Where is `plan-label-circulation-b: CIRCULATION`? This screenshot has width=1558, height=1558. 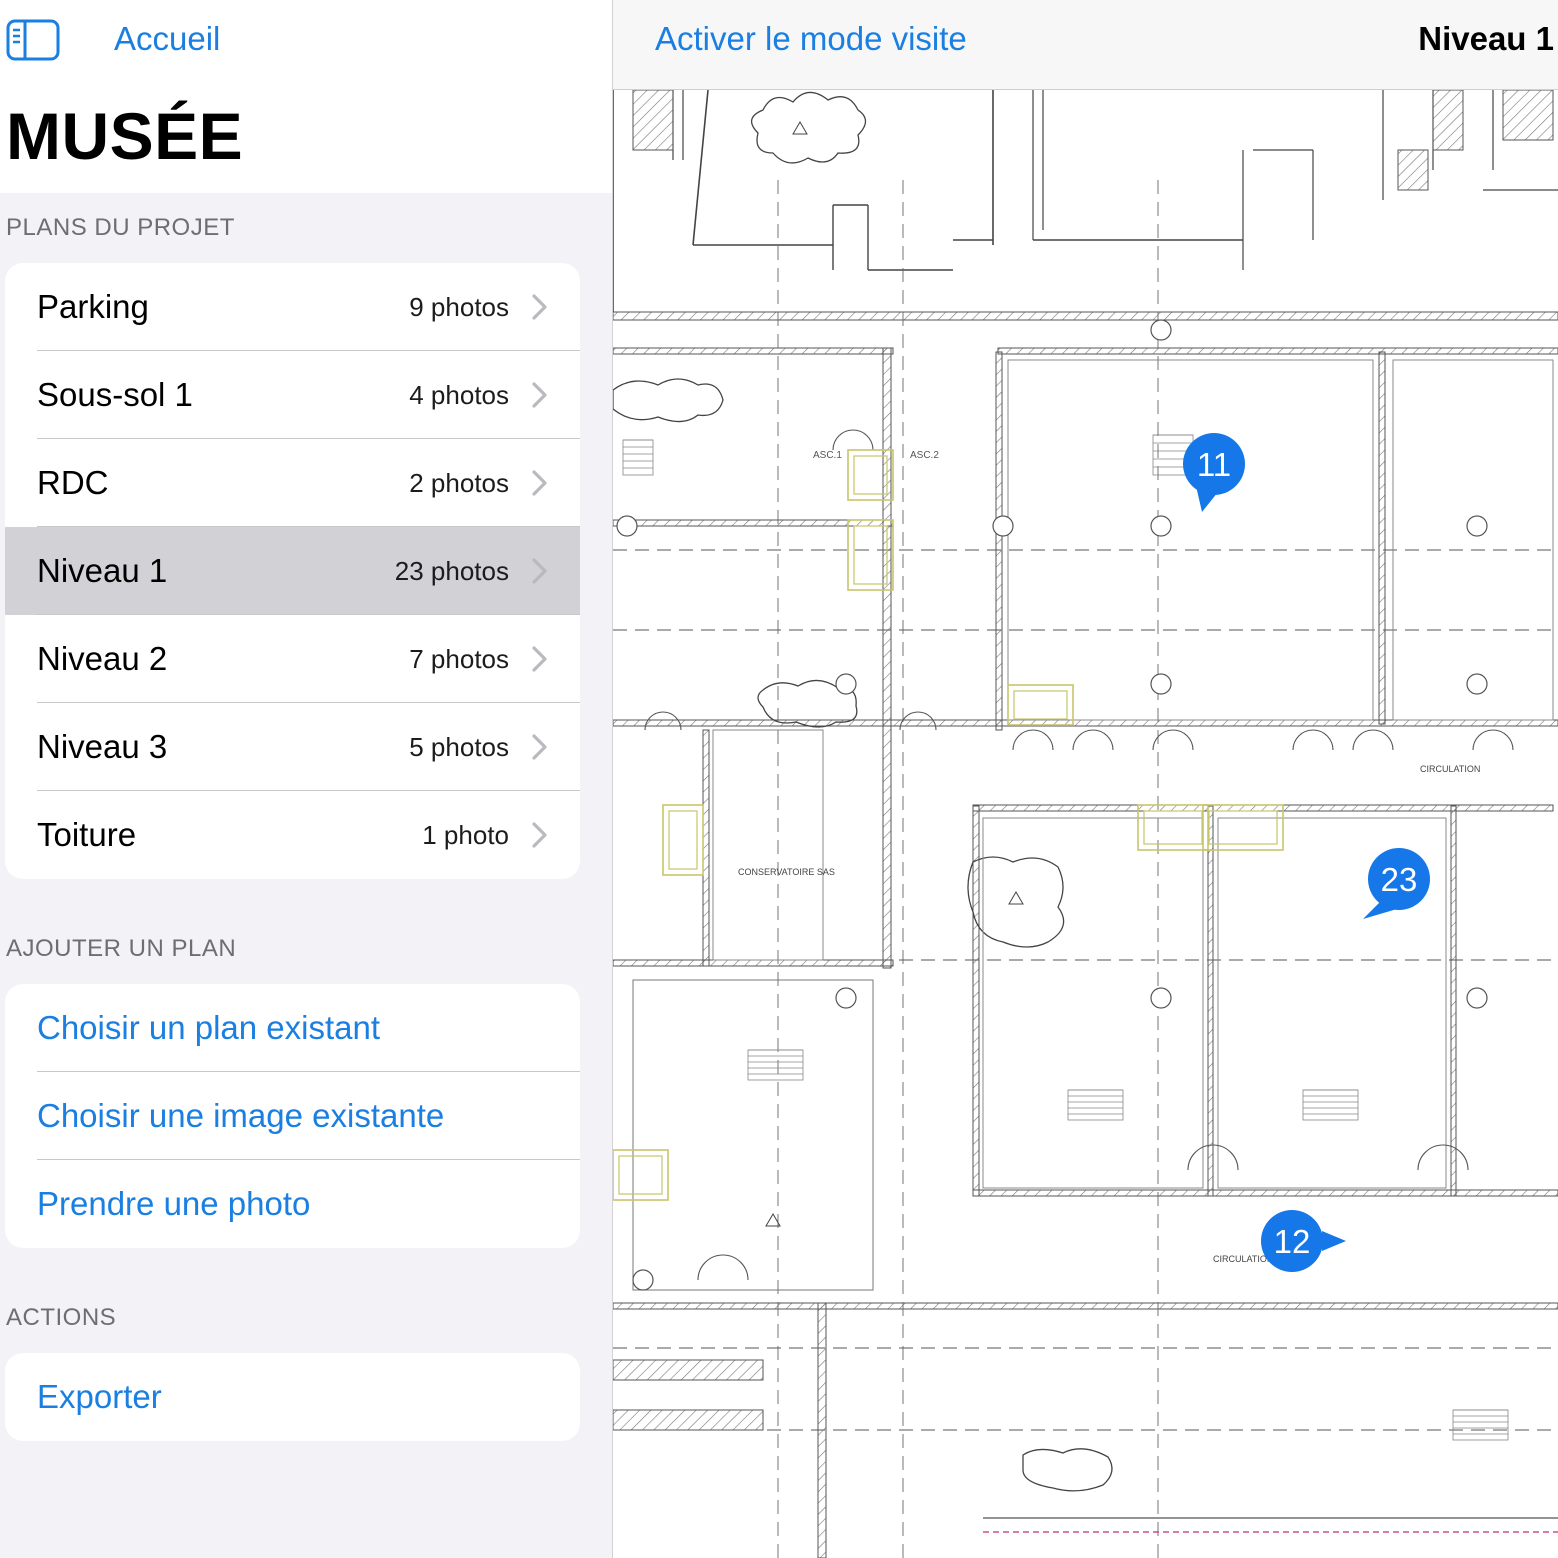
plan-label-circulation-b: CIRCULATION is located at coordinates (1243, 1259).